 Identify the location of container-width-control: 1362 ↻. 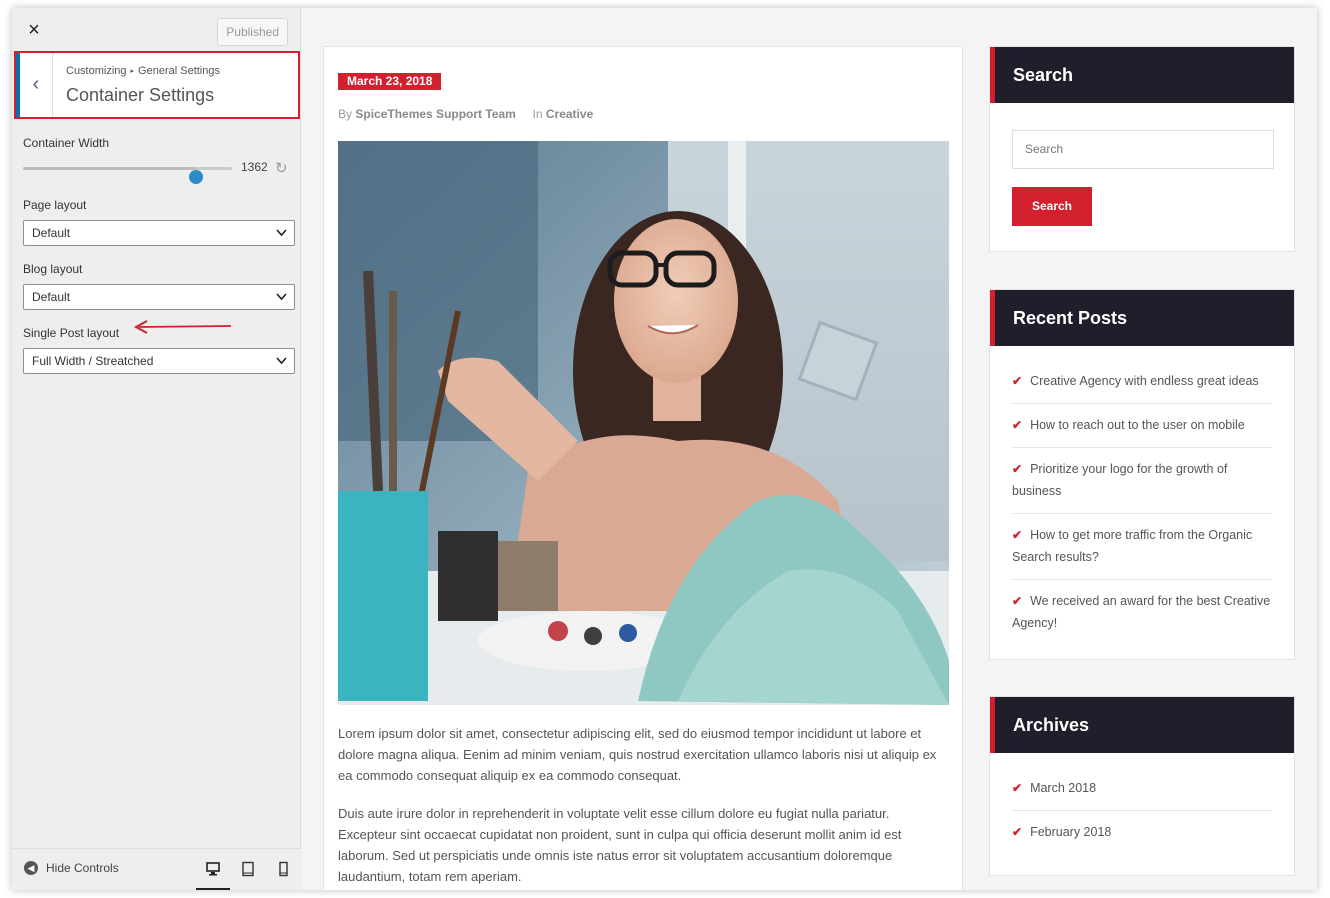
(159, 171).